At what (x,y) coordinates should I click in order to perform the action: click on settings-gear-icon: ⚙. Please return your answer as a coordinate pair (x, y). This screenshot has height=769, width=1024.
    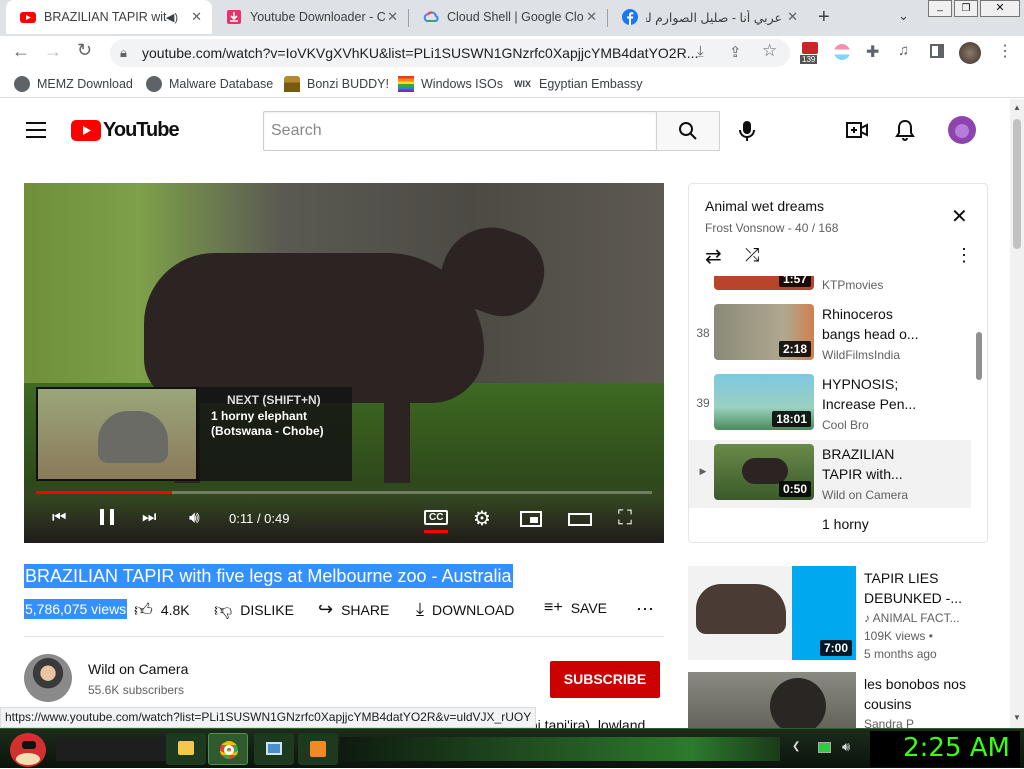
    Looking at the image, I should click on (482, 518).